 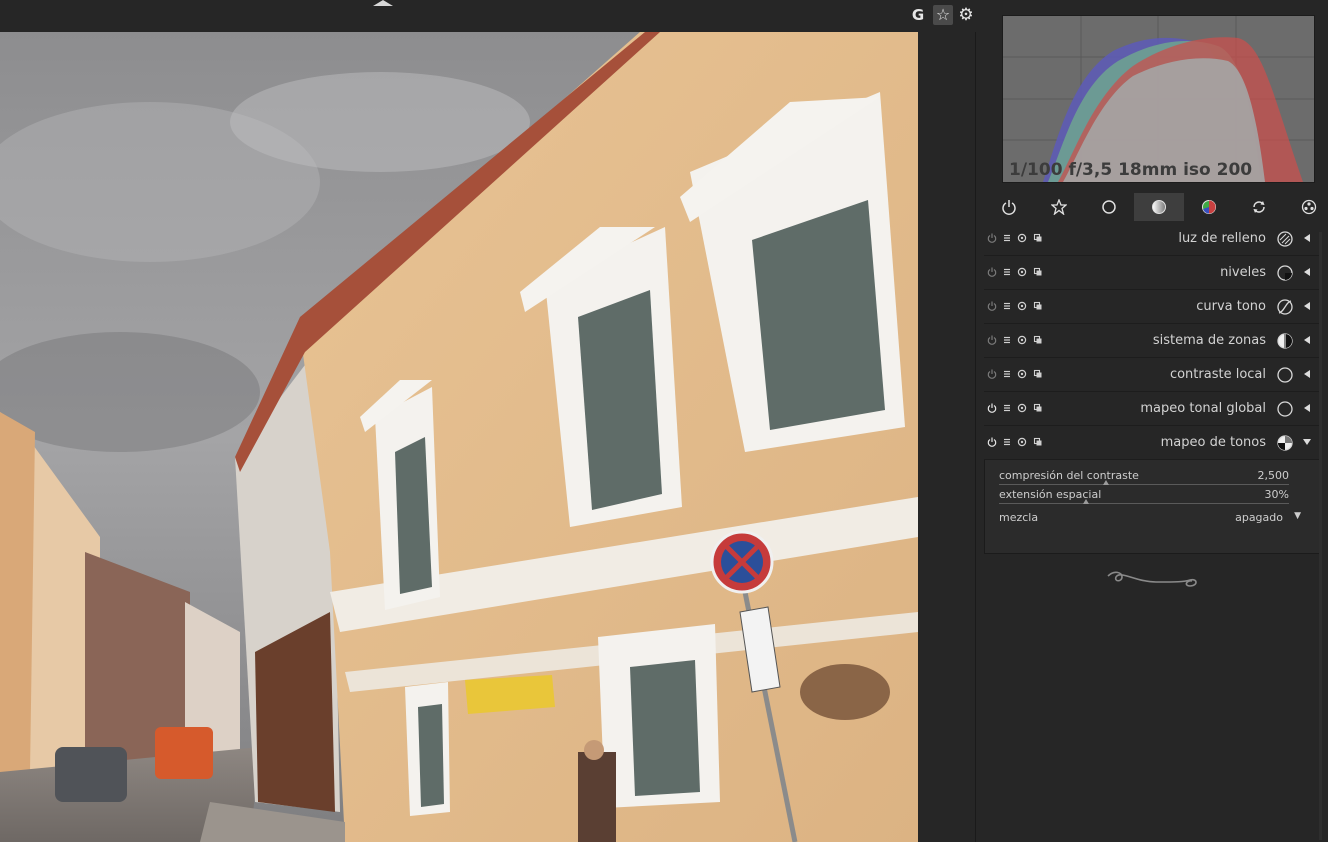 What do you see at coordinates (1213, 442) in the screenshot?
I see `module-label: mapeo de tonos` at bounding box center [1213, 442].